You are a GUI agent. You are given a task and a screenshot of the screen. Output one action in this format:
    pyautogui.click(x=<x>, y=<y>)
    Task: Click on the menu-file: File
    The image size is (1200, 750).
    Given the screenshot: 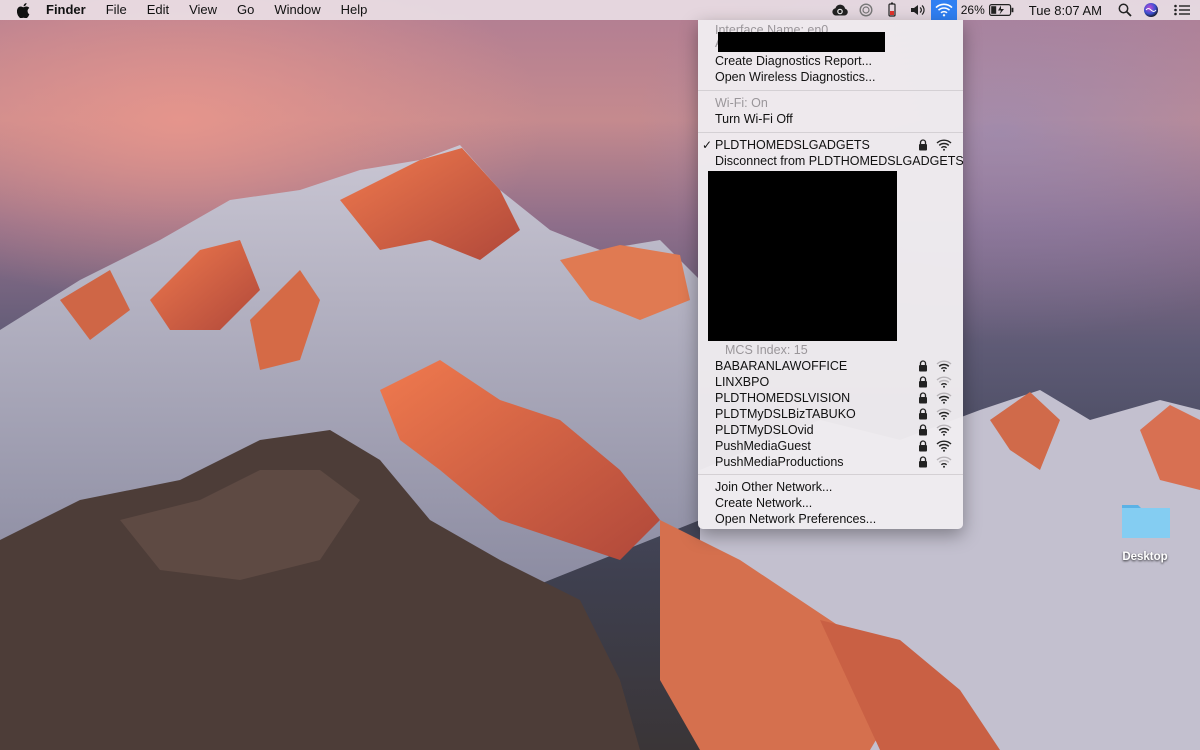 What is the action you would take?
    pyautogui.click(x=116, y=10)
    